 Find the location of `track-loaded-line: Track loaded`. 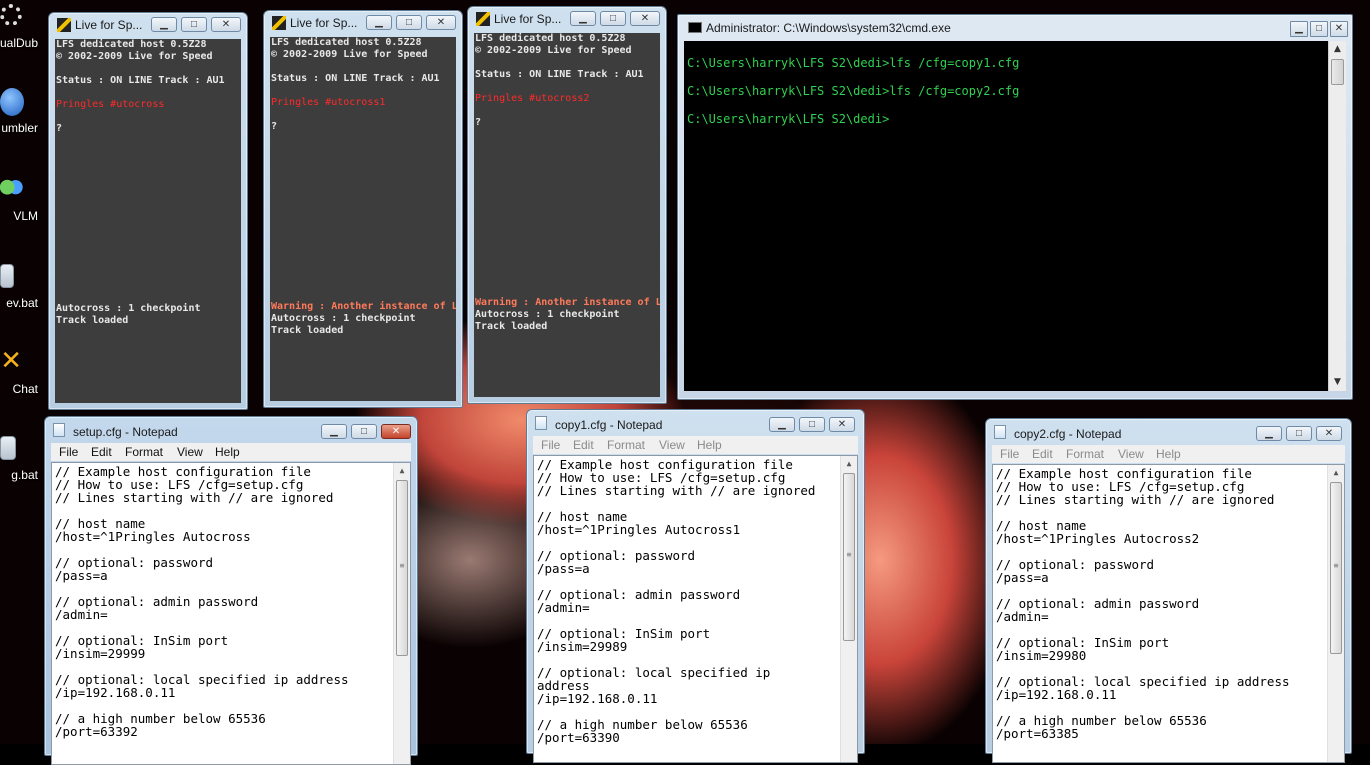

track-loaded-line: Track loaded is located at coordinates (511, 326).